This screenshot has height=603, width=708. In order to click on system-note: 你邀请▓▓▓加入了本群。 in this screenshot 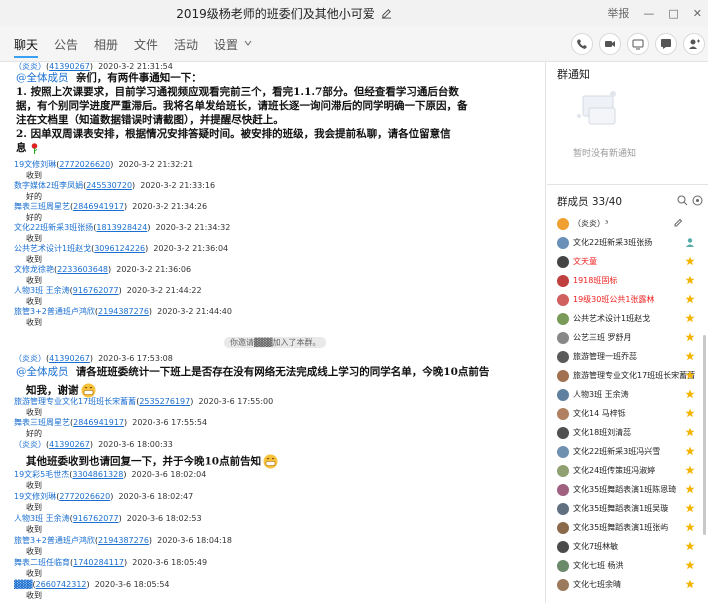, I will do `click(275, 342)`.